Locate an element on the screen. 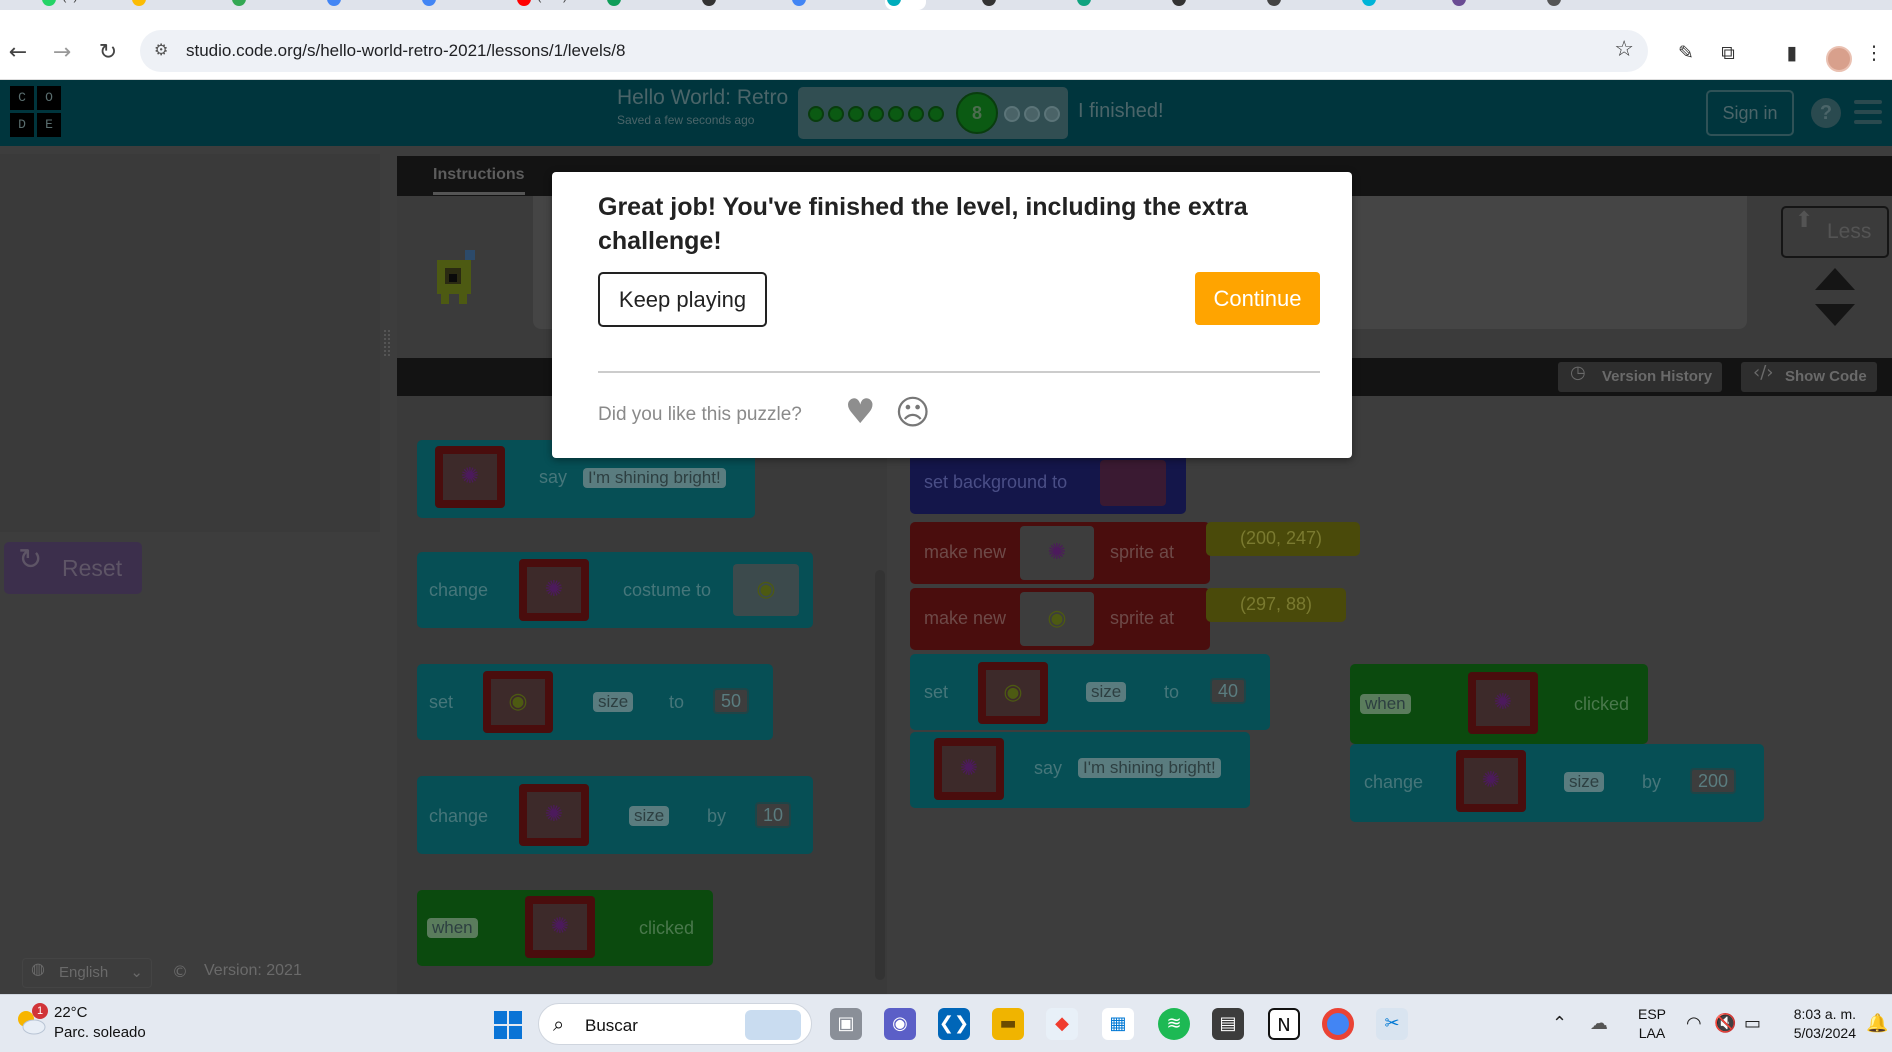  toolbox-set-size-block: set ◉ size to 50 is located at coordinates (595, 702).